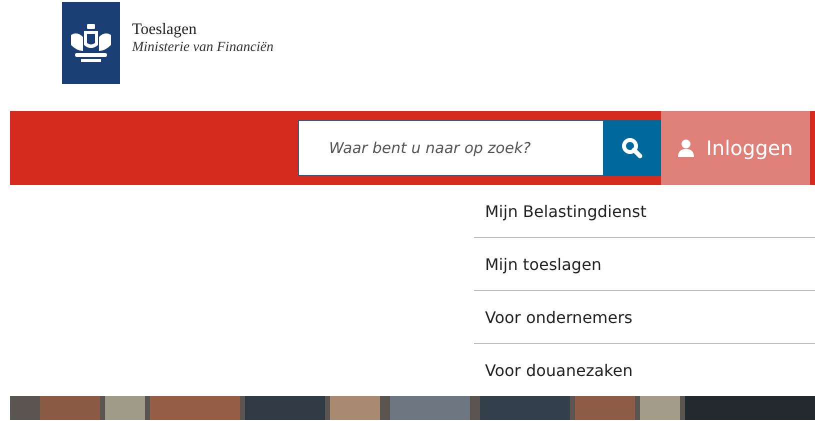 This screenshot has height=421, width=815. I want to click on menu-item: Mijn Belastingdienst, so click(644, 211).